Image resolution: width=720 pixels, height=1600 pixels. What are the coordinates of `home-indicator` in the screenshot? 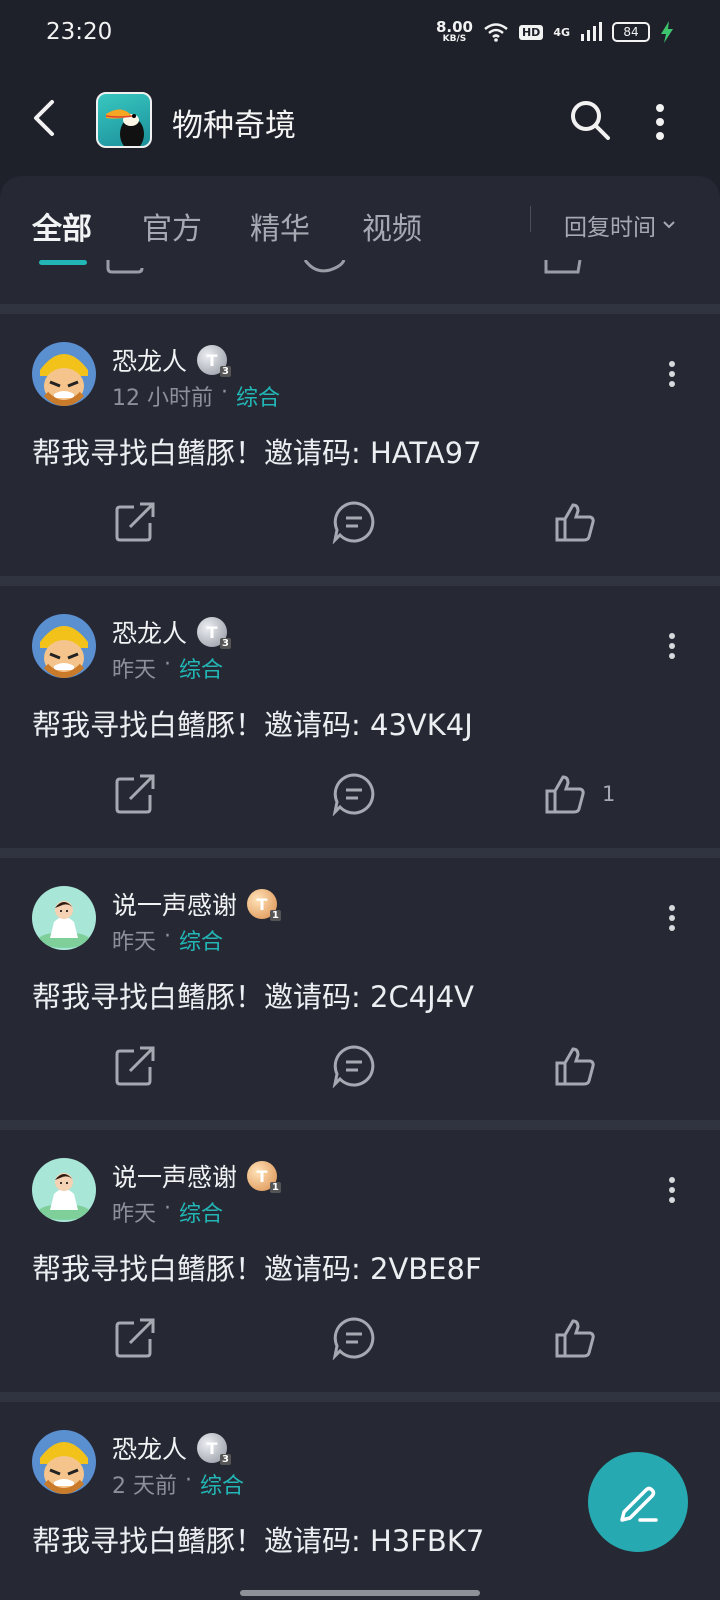 It's located at (360, 1593).